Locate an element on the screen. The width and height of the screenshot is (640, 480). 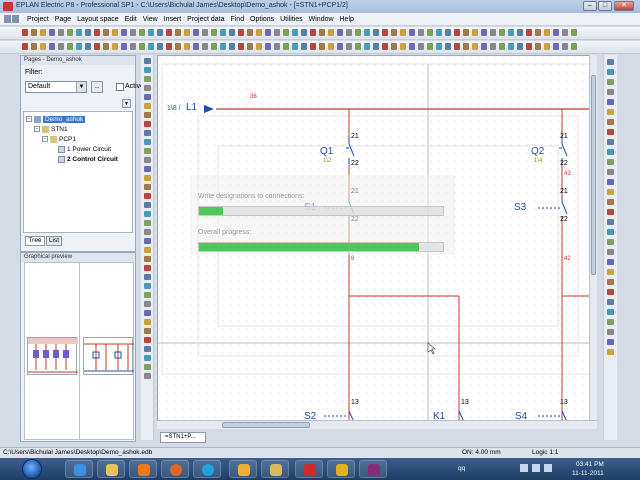
taskbar-skype-button is located at coordinates (207, 469).